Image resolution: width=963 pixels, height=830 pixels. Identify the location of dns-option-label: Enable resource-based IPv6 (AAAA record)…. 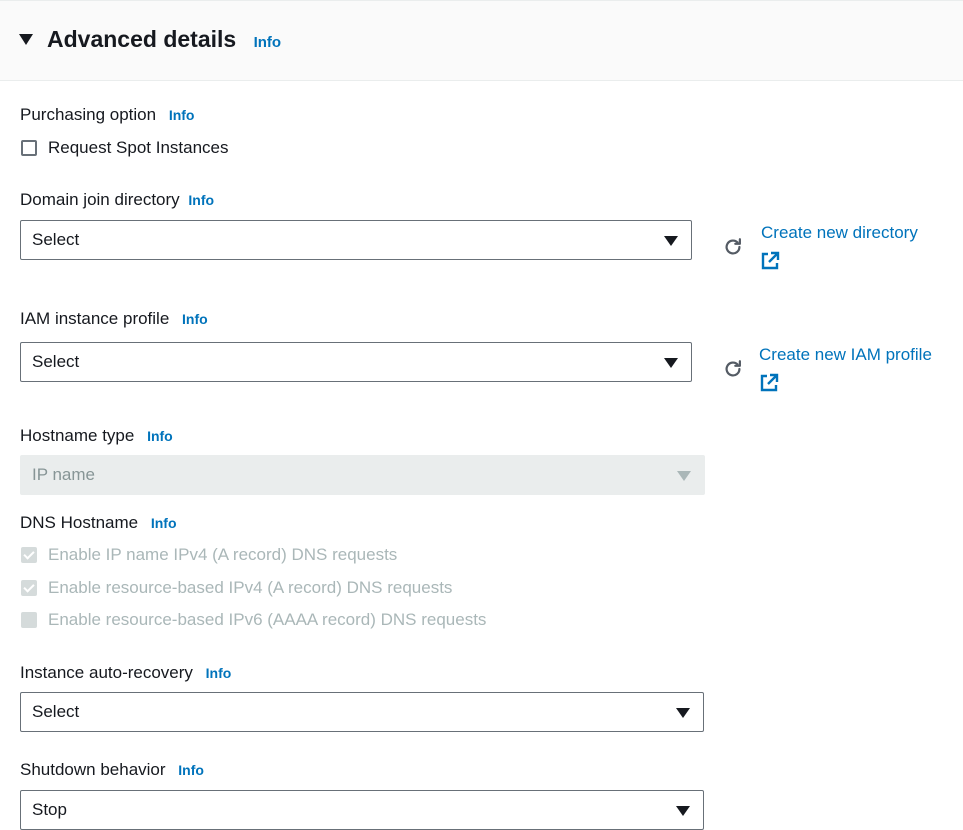
(267, 619).